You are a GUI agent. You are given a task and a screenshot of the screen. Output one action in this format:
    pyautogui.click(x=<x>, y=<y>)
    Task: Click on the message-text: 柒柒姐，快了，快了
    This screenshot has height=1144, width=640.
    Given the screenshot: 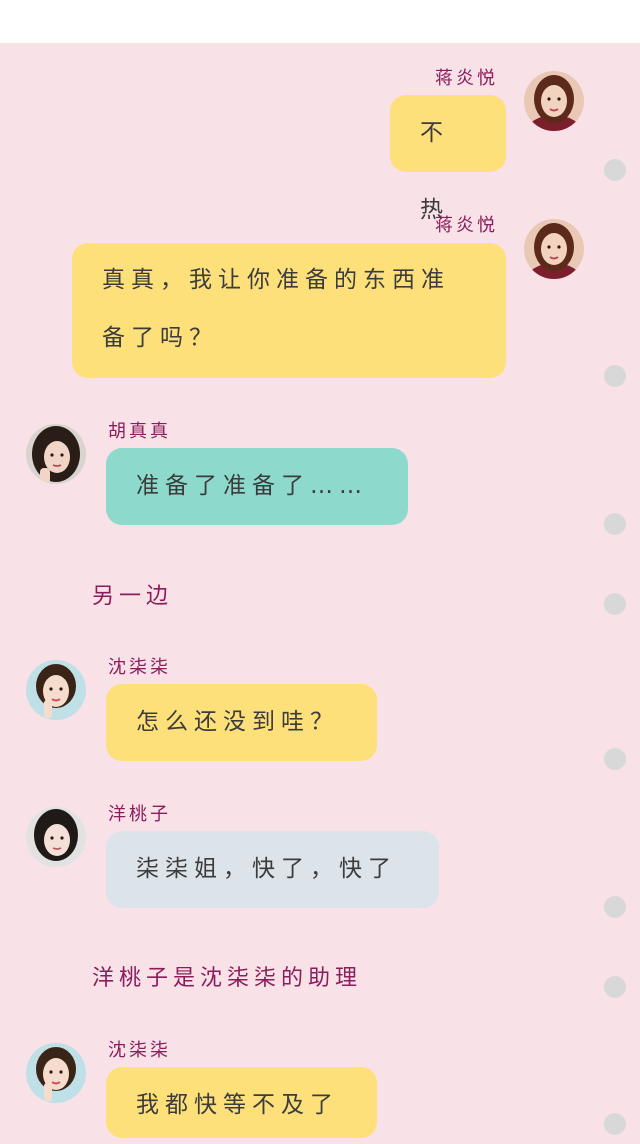 What is the action you would take?
    pyautogui.click(x=266, y=869)
    